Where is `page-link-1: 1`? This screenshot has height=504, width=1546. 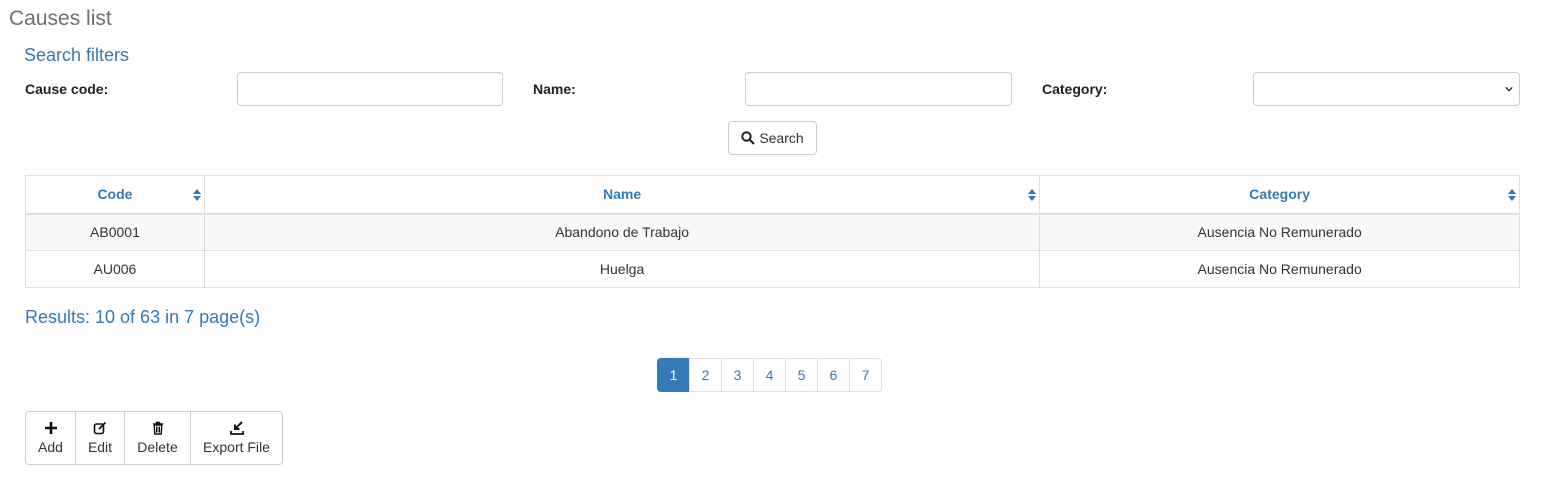
page-link-1: 1 is located at coordinates (673, 375).